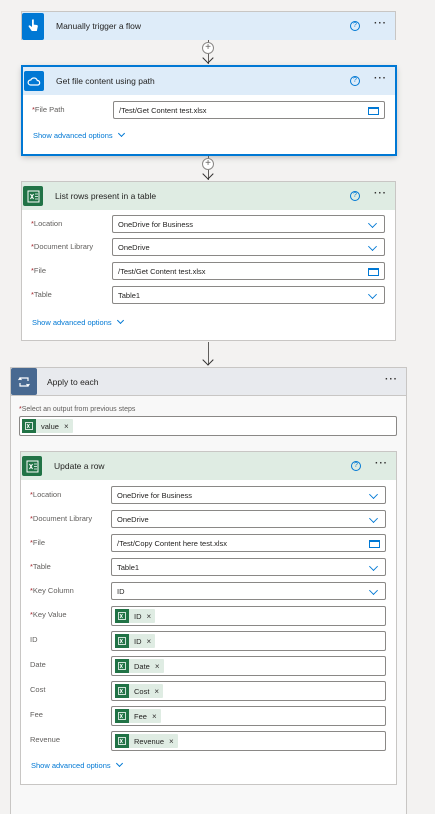 The height and width of the screenshot is (814, 435). I want to click on key-value-token-label: ID, so click(138, 616).